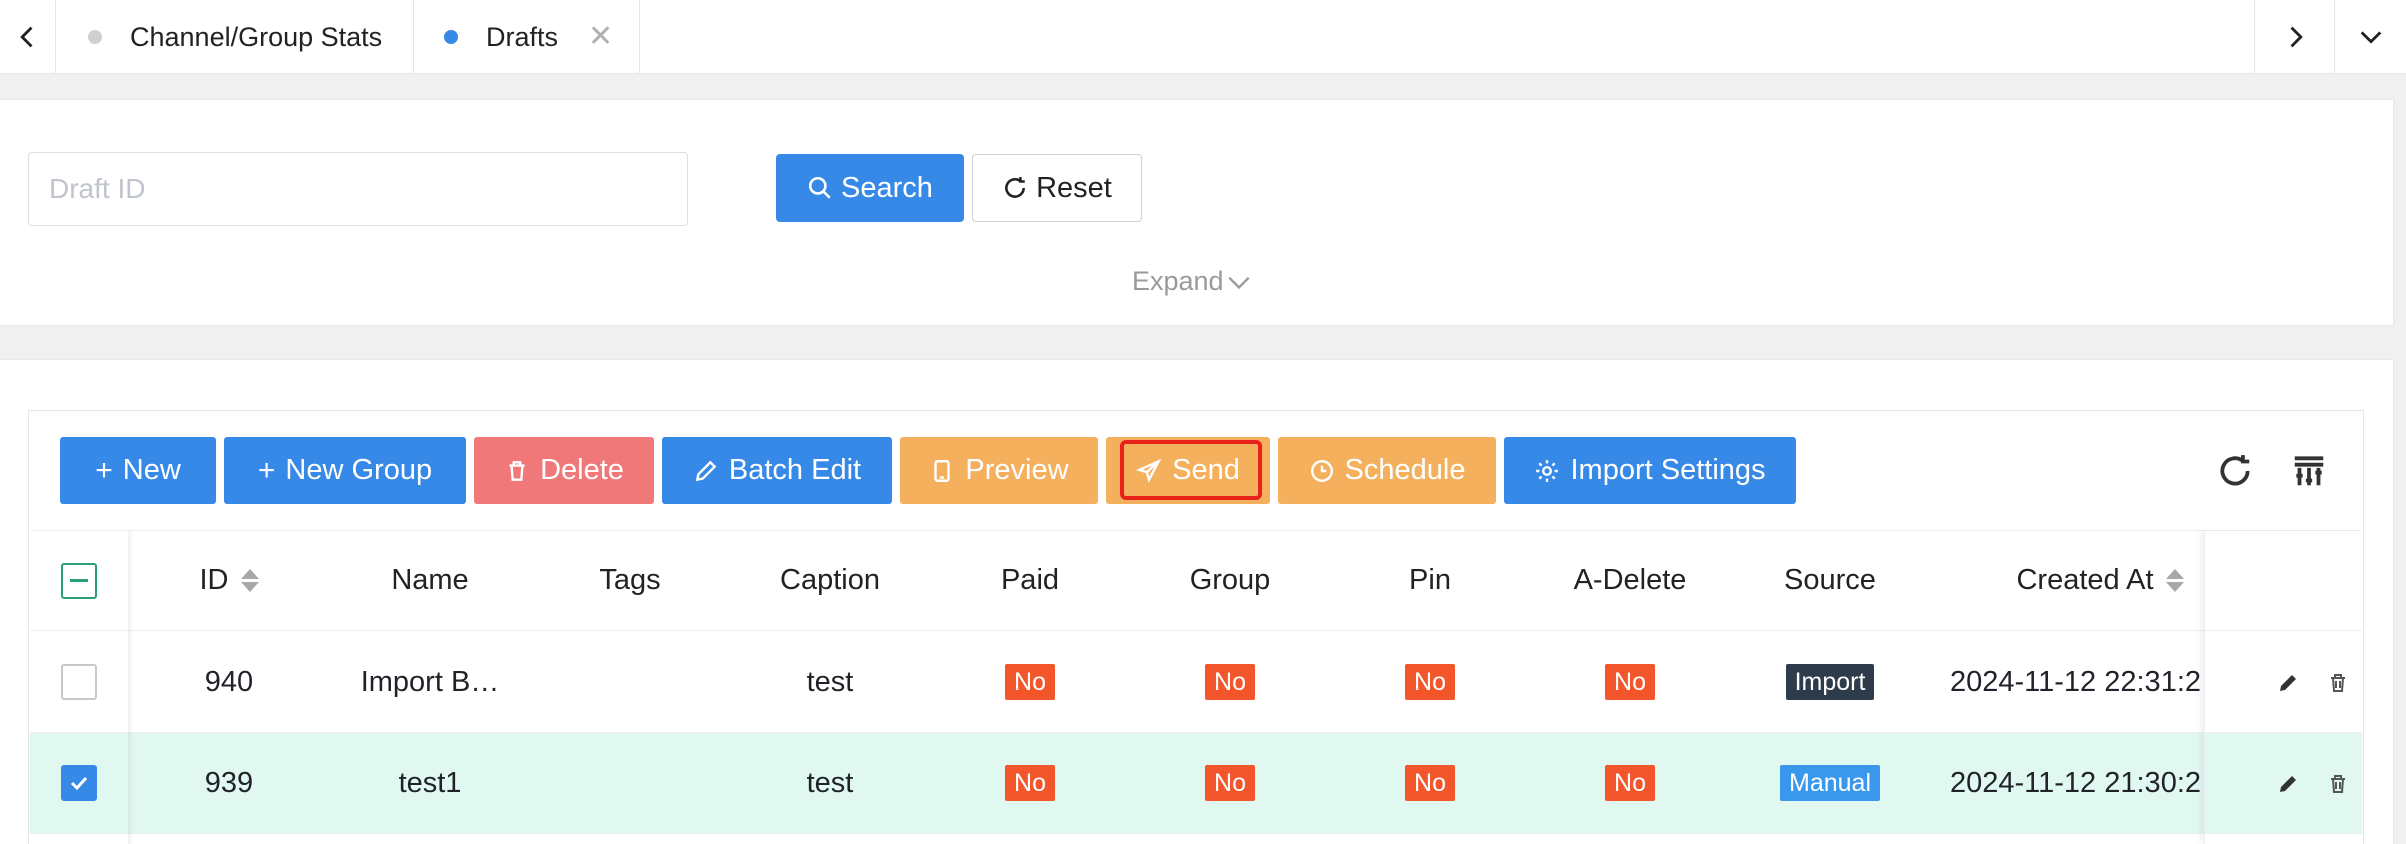 The width and height of the screenshot is (2406, 844). I want to click on column-header-paid: Paid, so click(1030, 580).